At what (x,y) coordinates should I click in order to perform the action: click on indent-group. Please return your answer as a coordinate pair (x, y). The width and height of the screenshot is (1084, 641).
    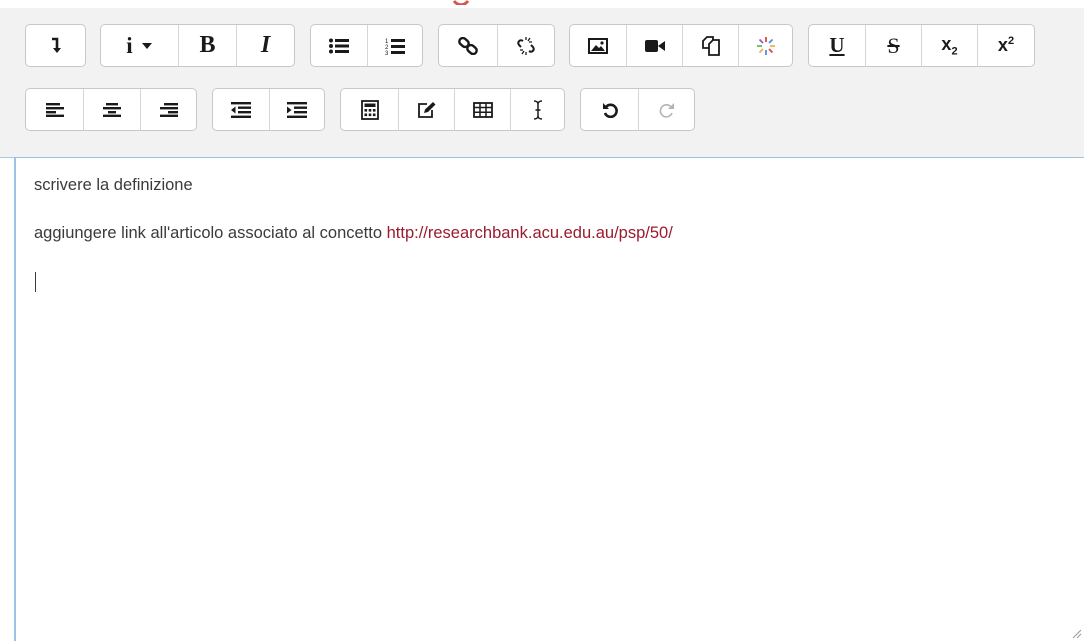
    Looking at the image, I should click on (268, 109).